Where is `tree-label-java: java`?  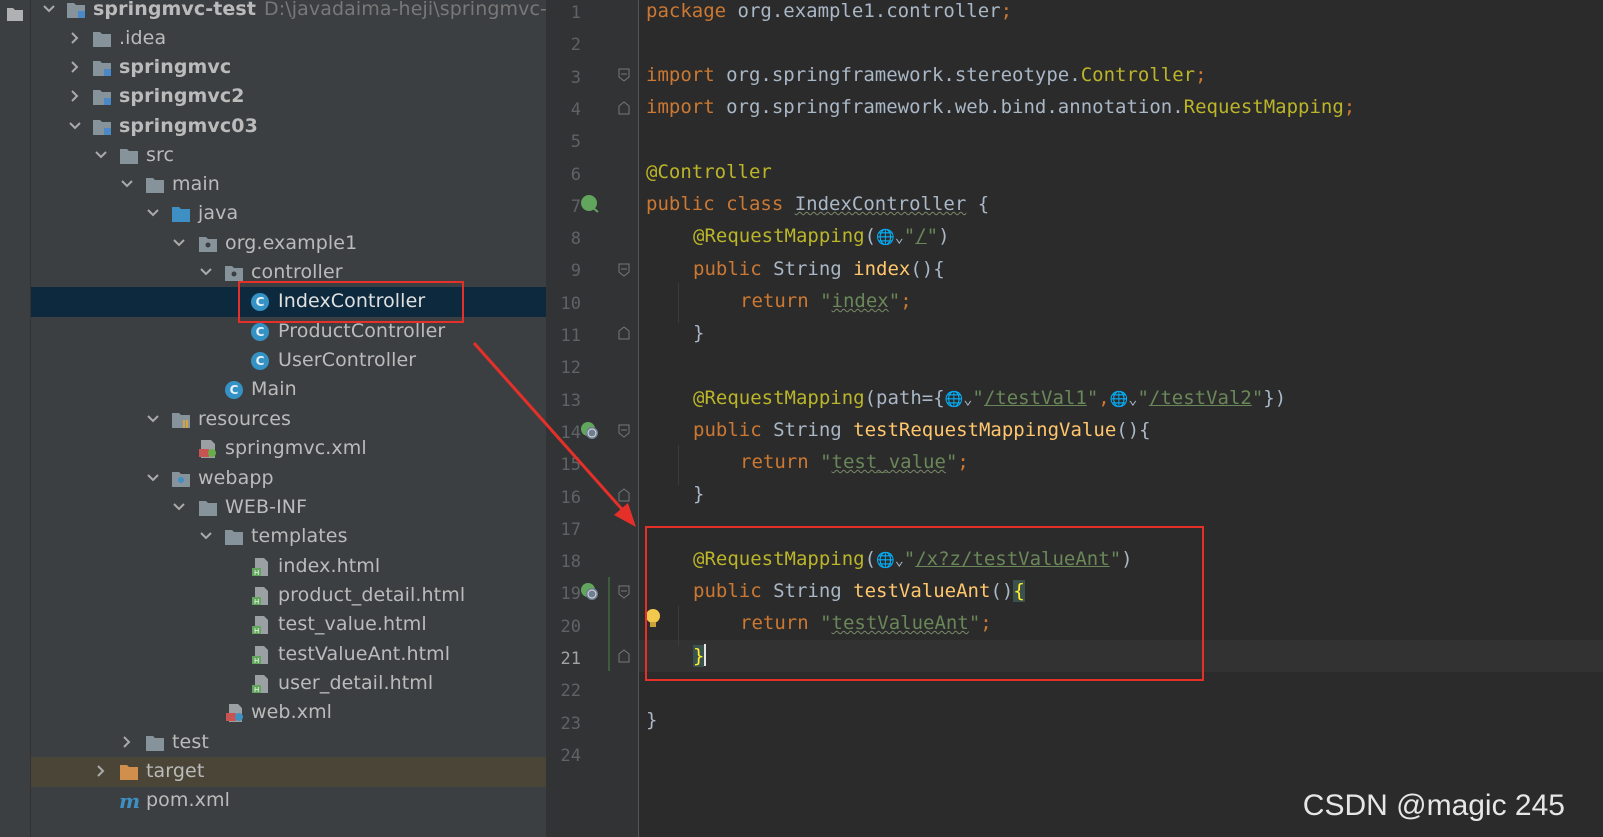 tree-label-java: java is located at coordinates (218, 213).